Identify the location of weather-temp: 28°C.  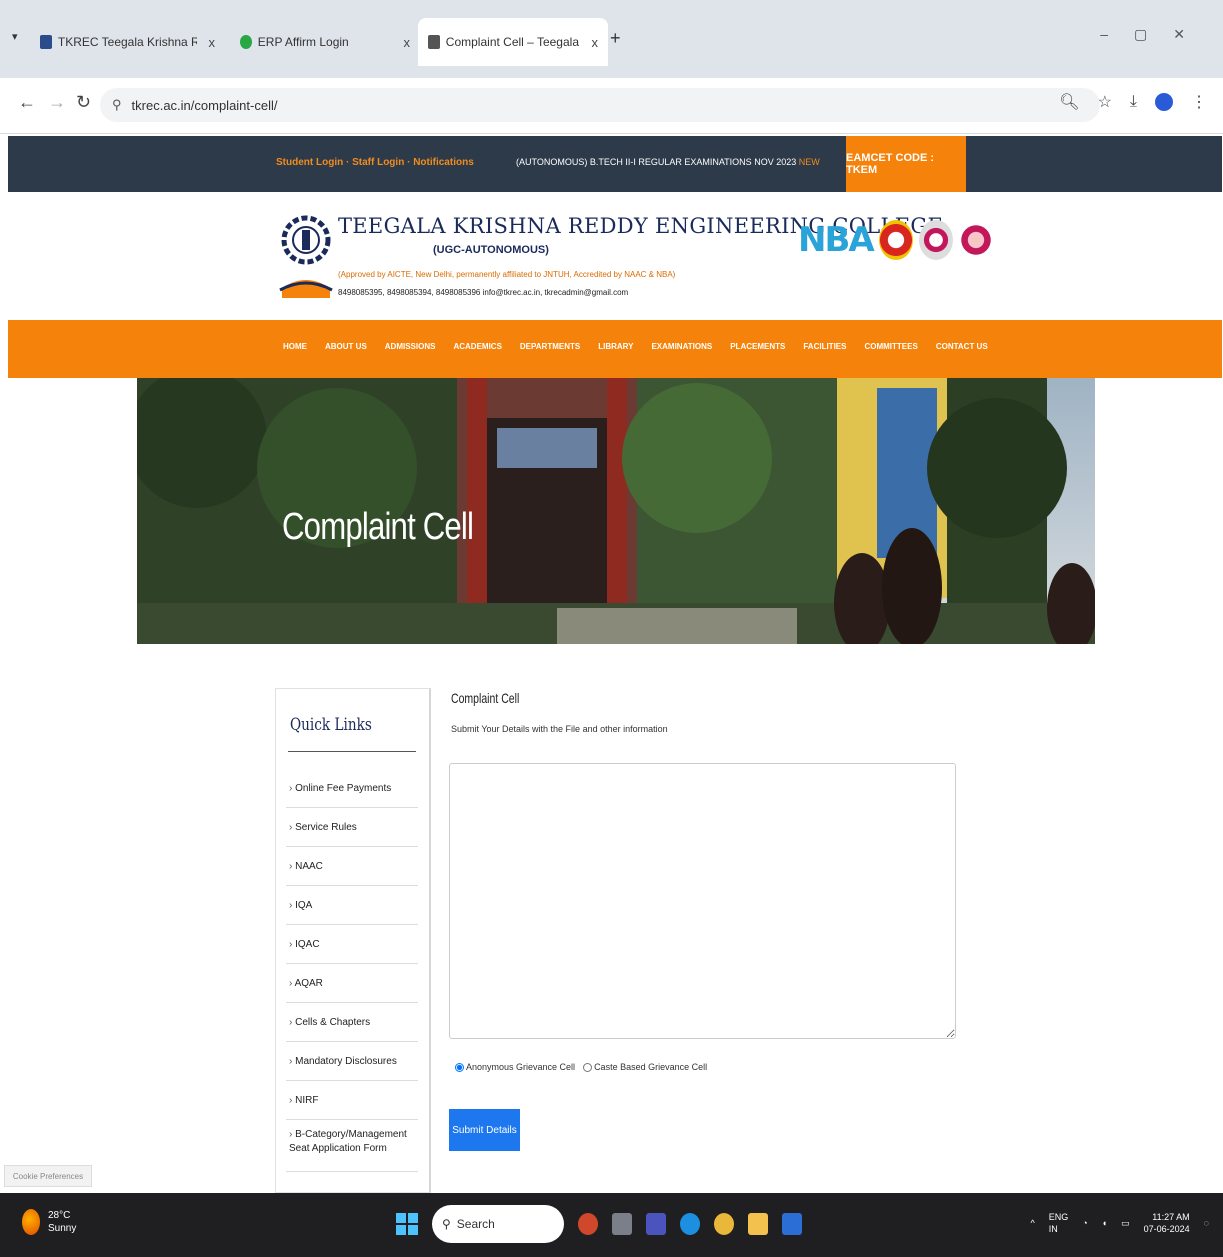
(59, 1215).